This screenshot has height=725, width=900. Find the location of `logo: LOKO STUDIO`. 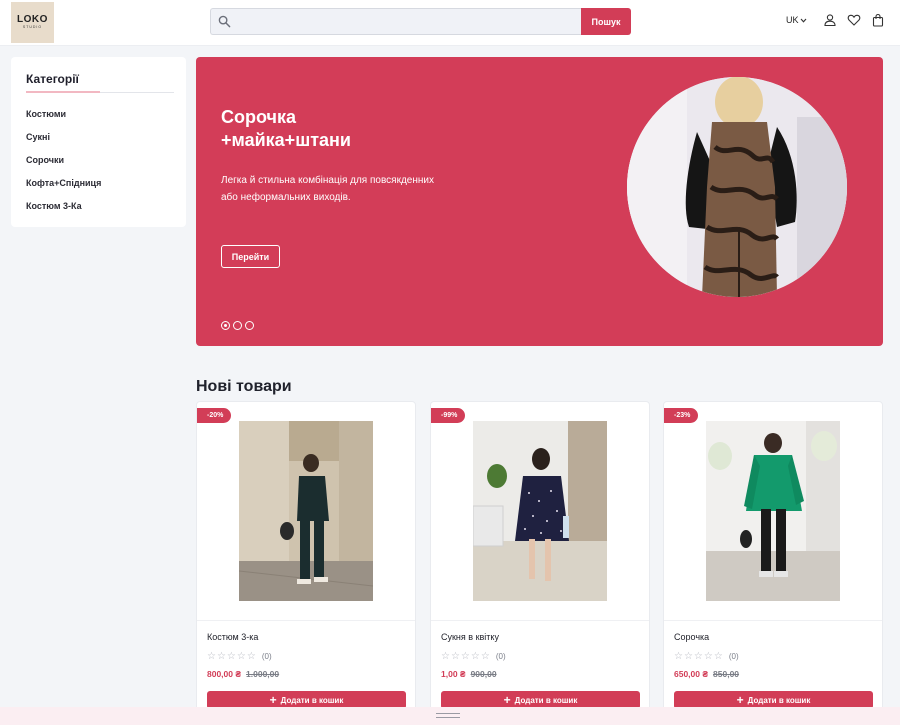

logo: LOKO STUDIO is located at coordinates (32, 22).